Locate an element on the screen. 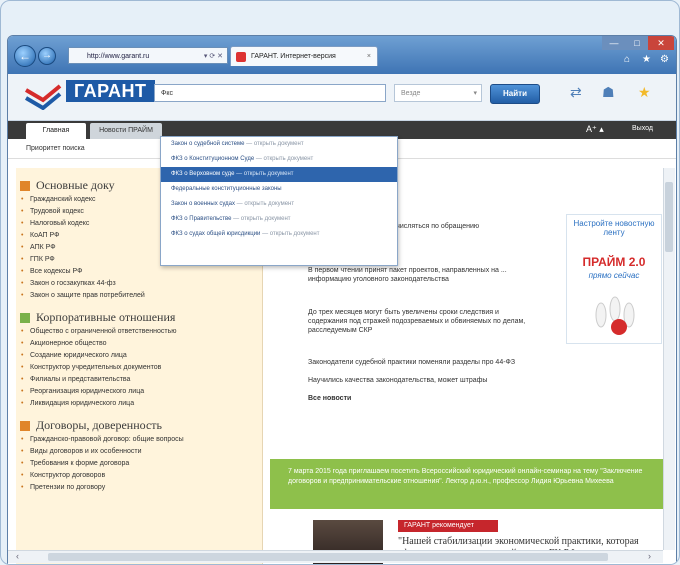  search-scope-value: Везде is located at coordinates (411, 93).